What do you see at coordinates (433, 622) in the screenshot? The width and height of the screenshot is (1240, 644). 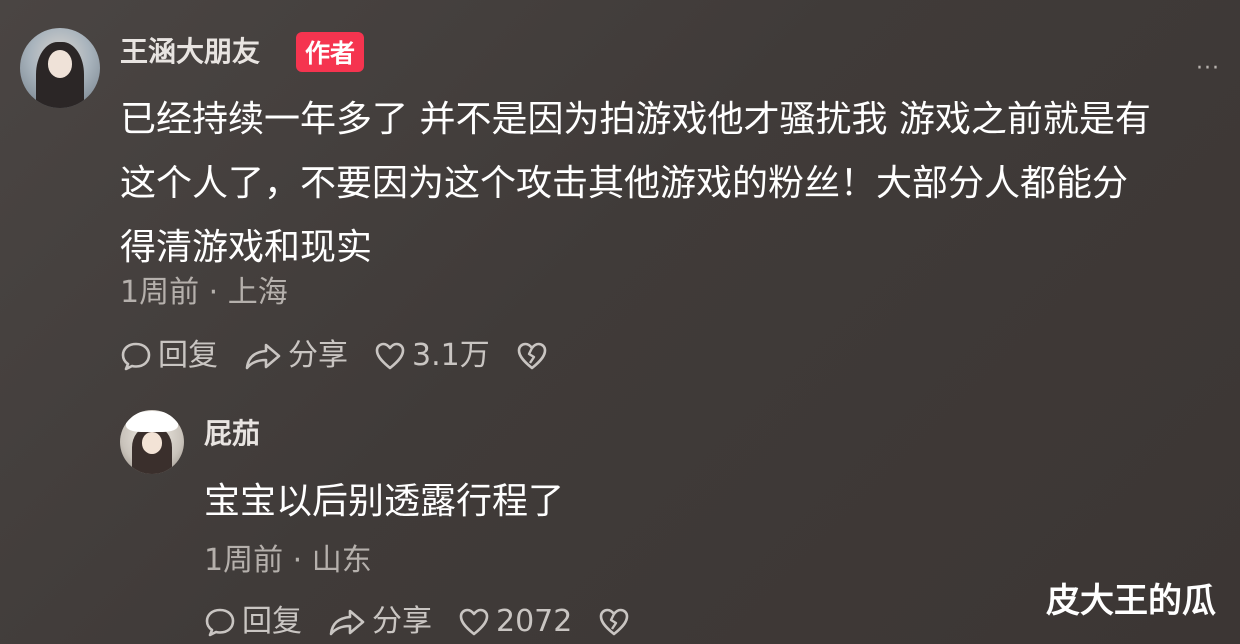 I see `reply-actions: 回复 分享 2072` at bounding box center [433, 622].